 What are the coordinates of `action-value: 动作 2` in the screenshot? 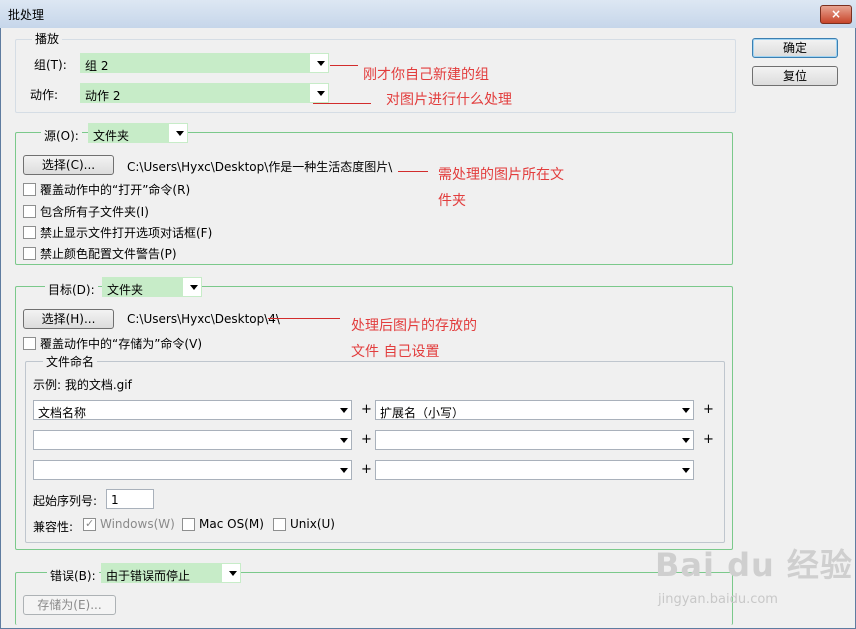 It's located at (103, 96).